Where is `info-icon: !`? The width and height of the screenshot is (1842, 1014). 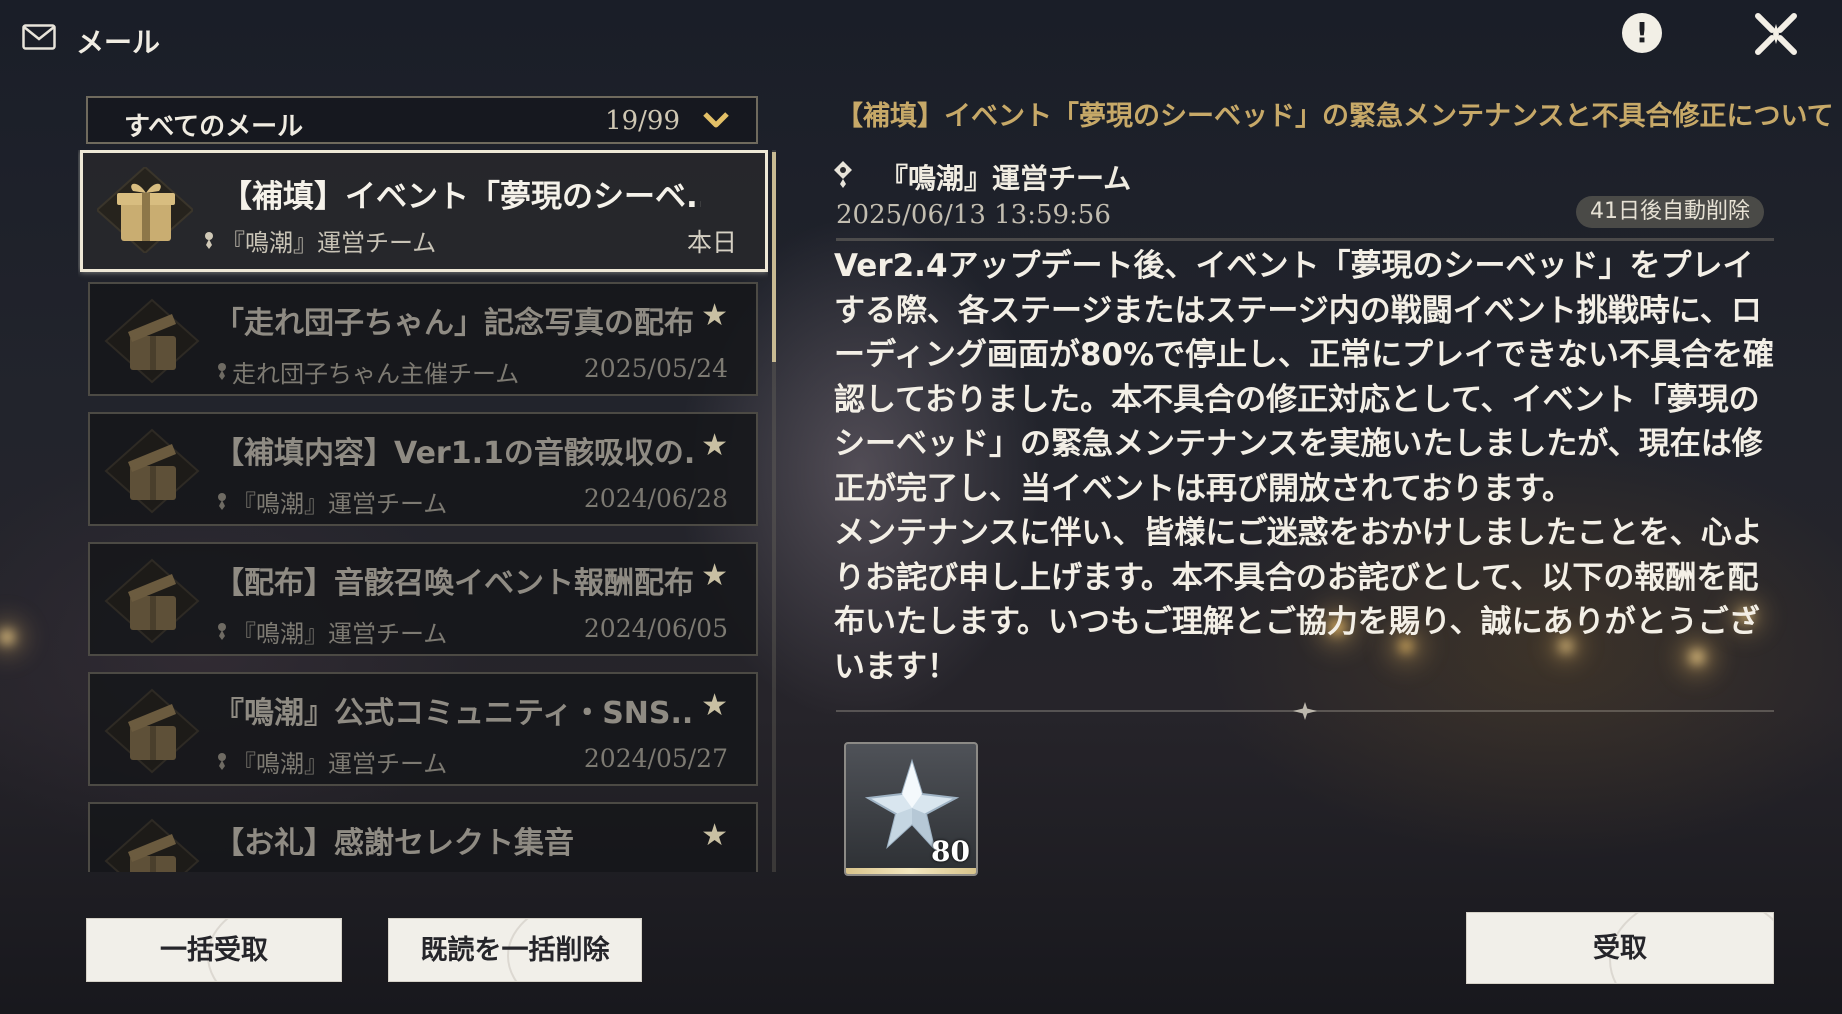
info-icon: ! is located at coordinates (1642, 33).